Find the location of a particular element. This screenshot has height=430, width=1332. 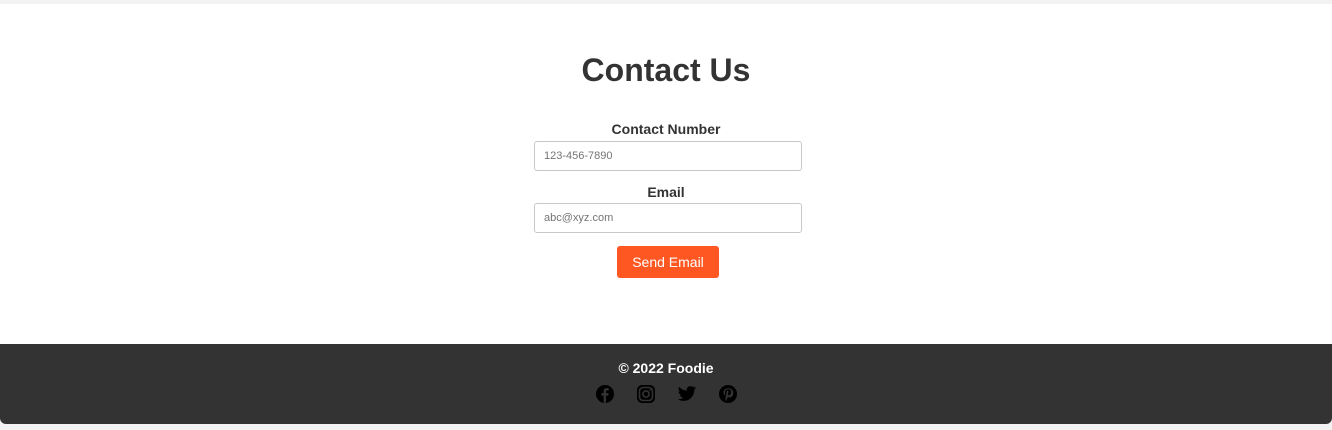

page-title: Contact Us is located at coordinates (666, 70).